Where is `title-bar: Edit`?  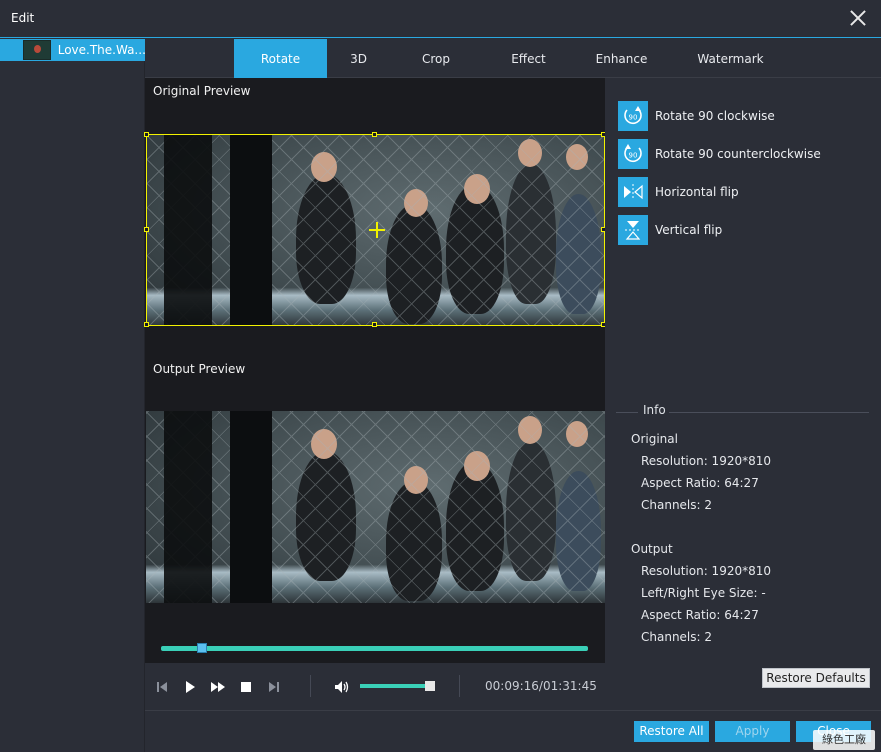
title-bar: Edit is located at coordinates (440, 19).